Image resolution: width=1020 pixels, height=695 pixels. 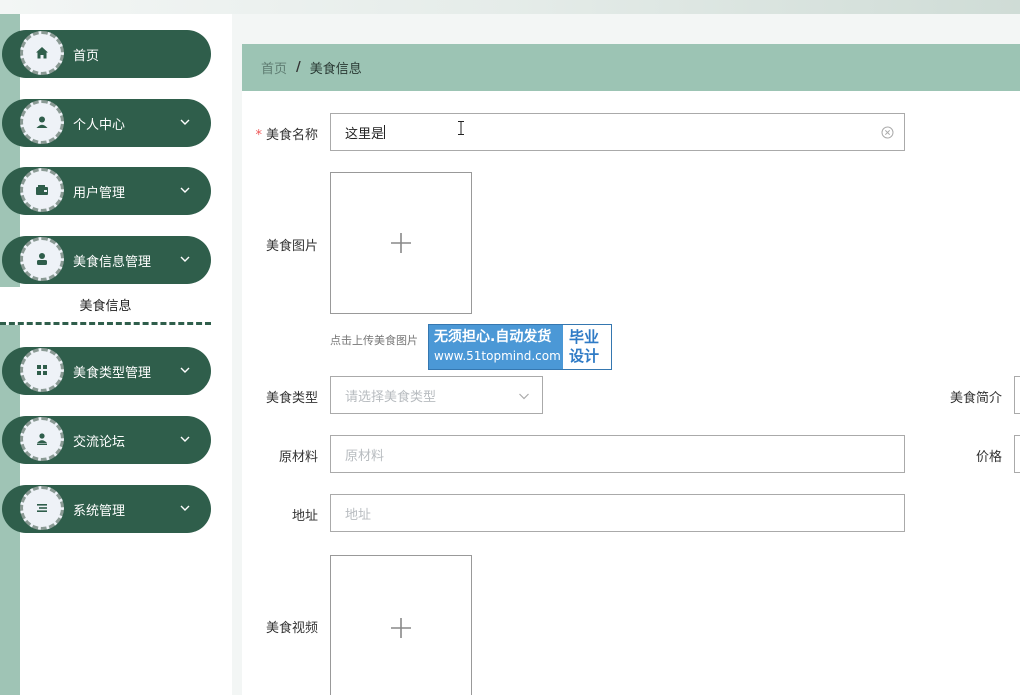 I want to click on breadcrumb: 首页 / 美食信息, so click(x=631, y=67).